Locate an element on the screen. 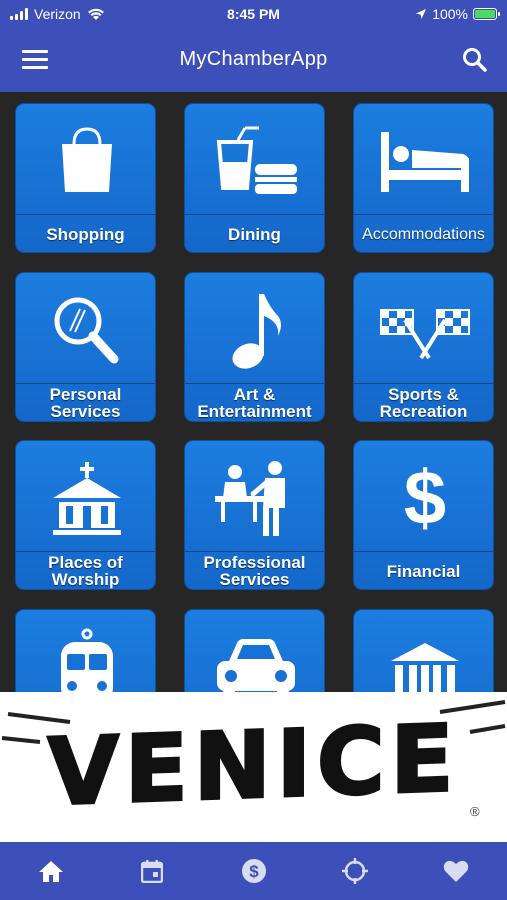  tile-automotive is located at coordinates (254, 650).